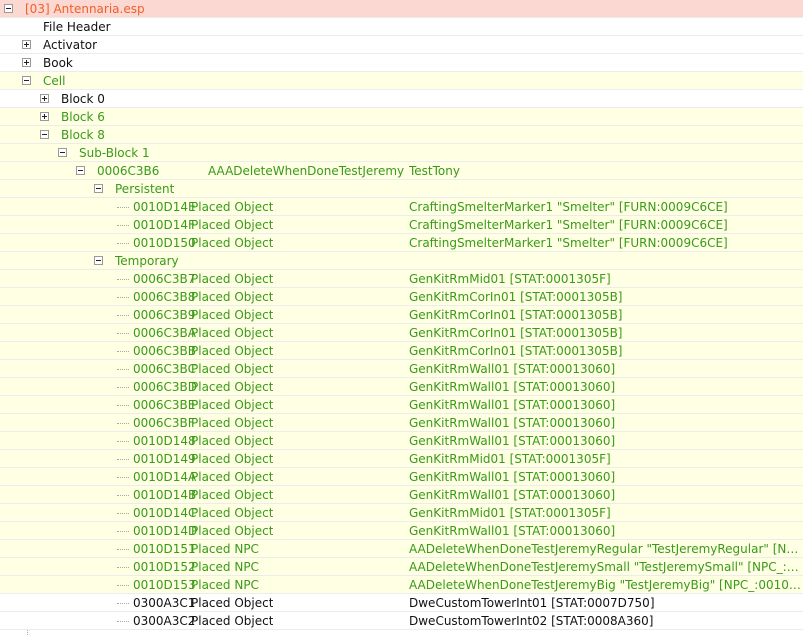 This screenshot has height=635, width=803. Describe the element at coordinates (401, 63) in the screenshot. I see `tree-row-book: Book` at that location.